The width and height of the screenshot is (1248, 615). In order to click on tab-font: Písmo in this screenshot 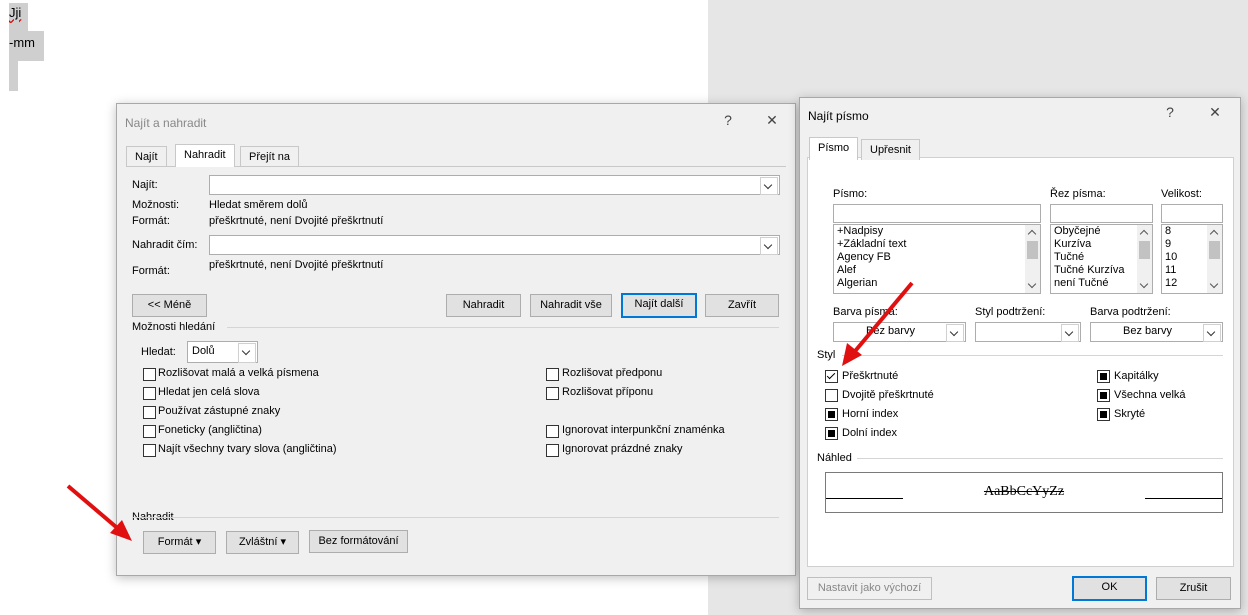, I will do `click(834, 148)`.